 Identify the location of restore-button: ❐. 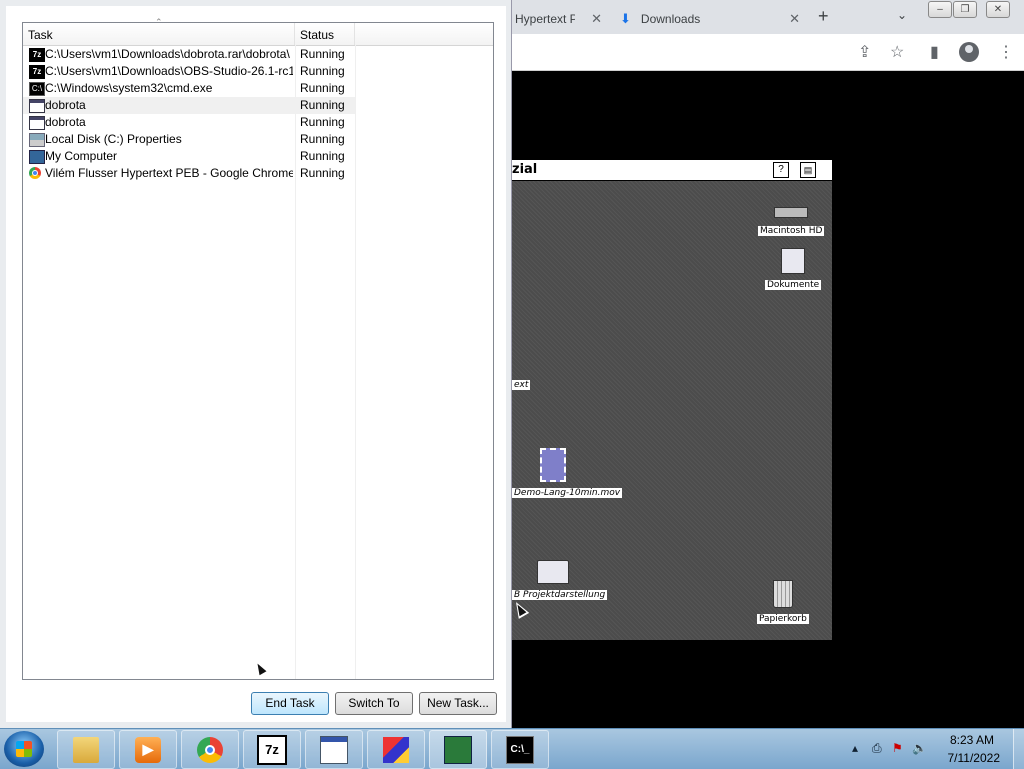
(965, 9).